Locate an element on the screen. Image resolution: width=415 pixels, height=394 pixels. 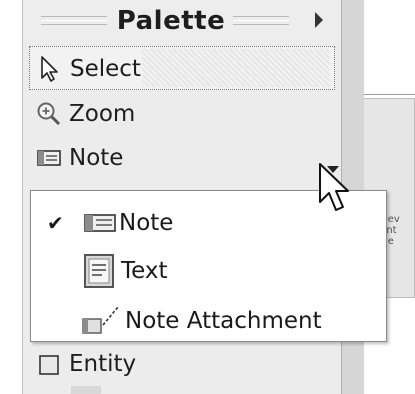
palette-item-zoom: Zoom is located at coordinates (182, 114).